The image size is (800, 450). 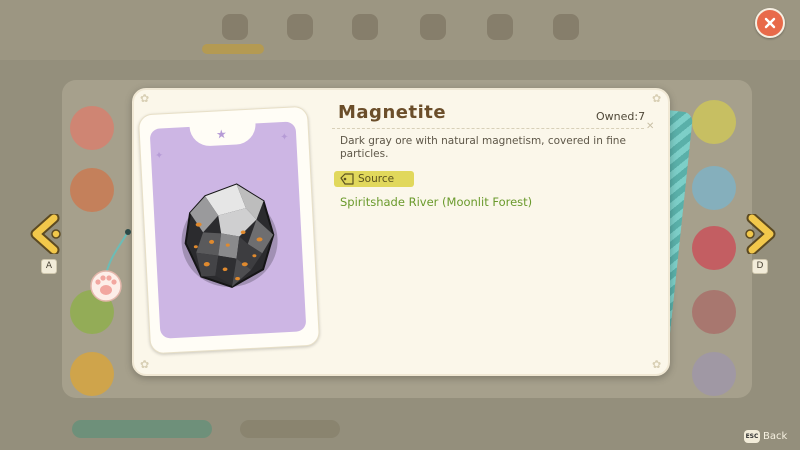 I want to click on chevron-right-icon, so click(x=760, y=234).